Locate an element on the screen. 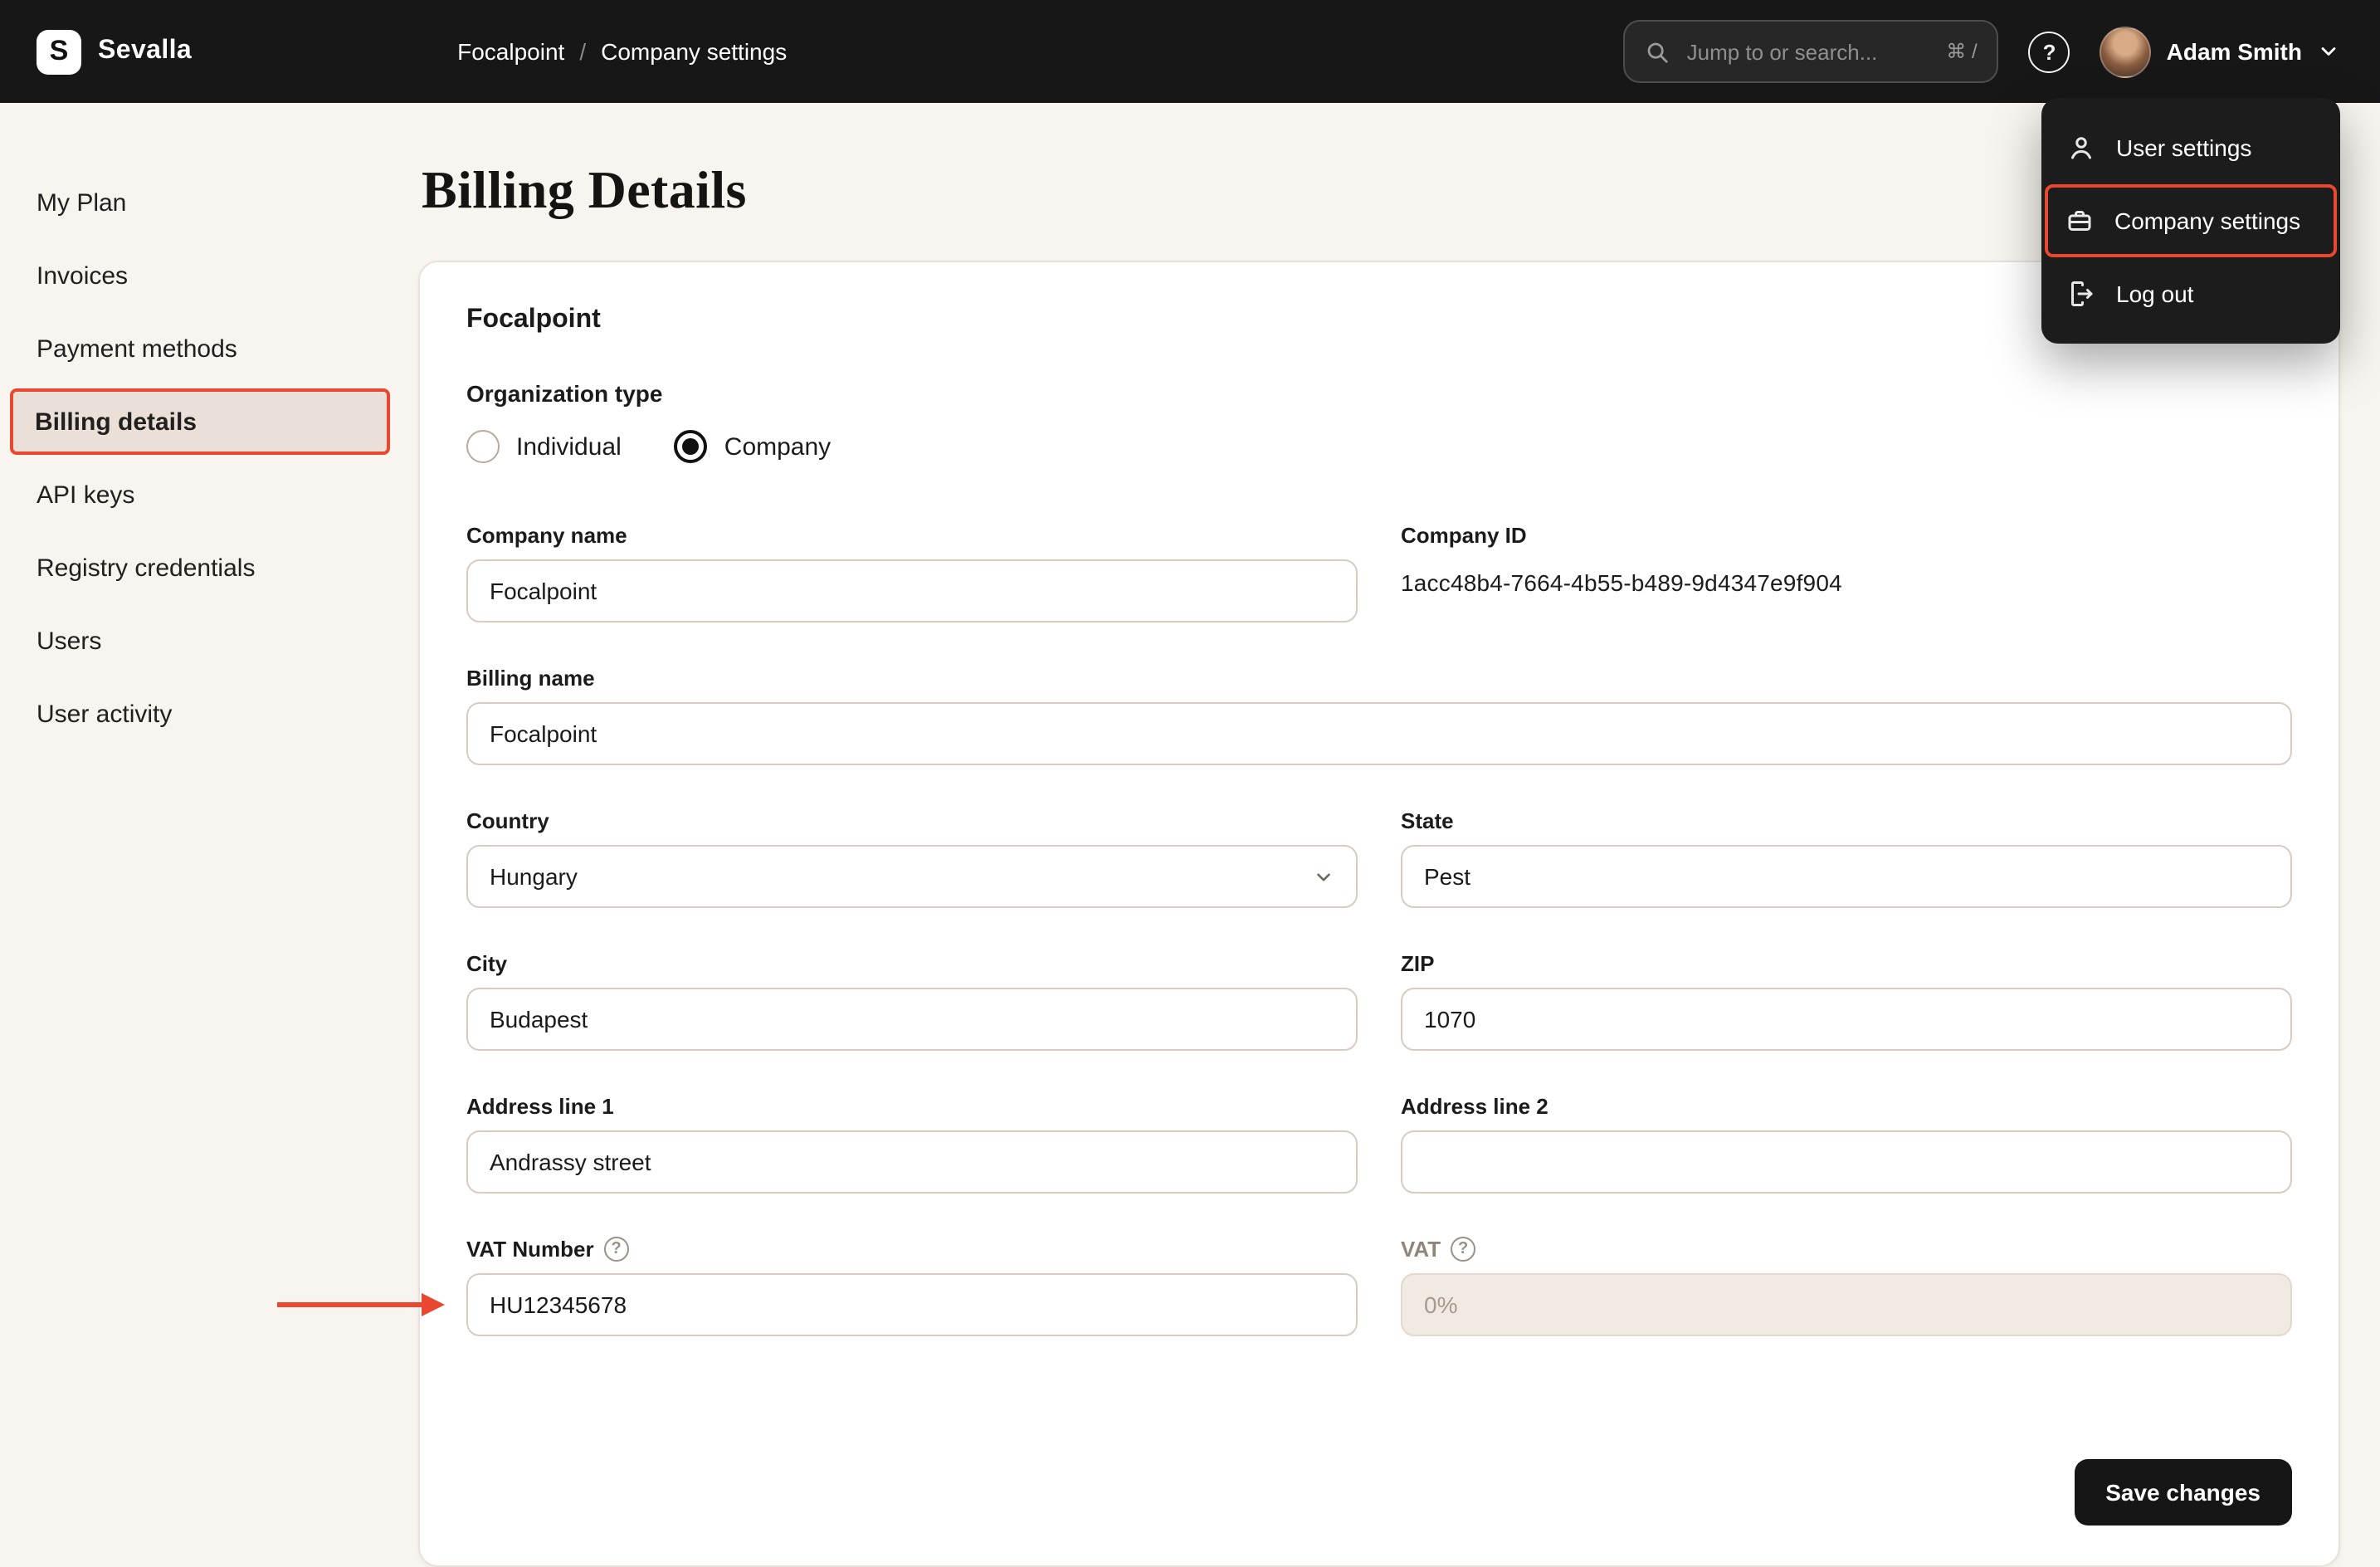  logout-icon is located at coordinates (2081, 294).